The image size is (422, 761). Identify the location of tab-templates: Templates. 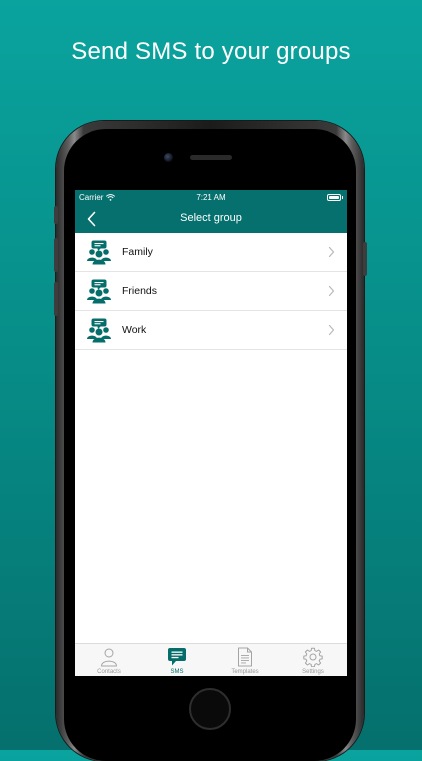
(245, 660).